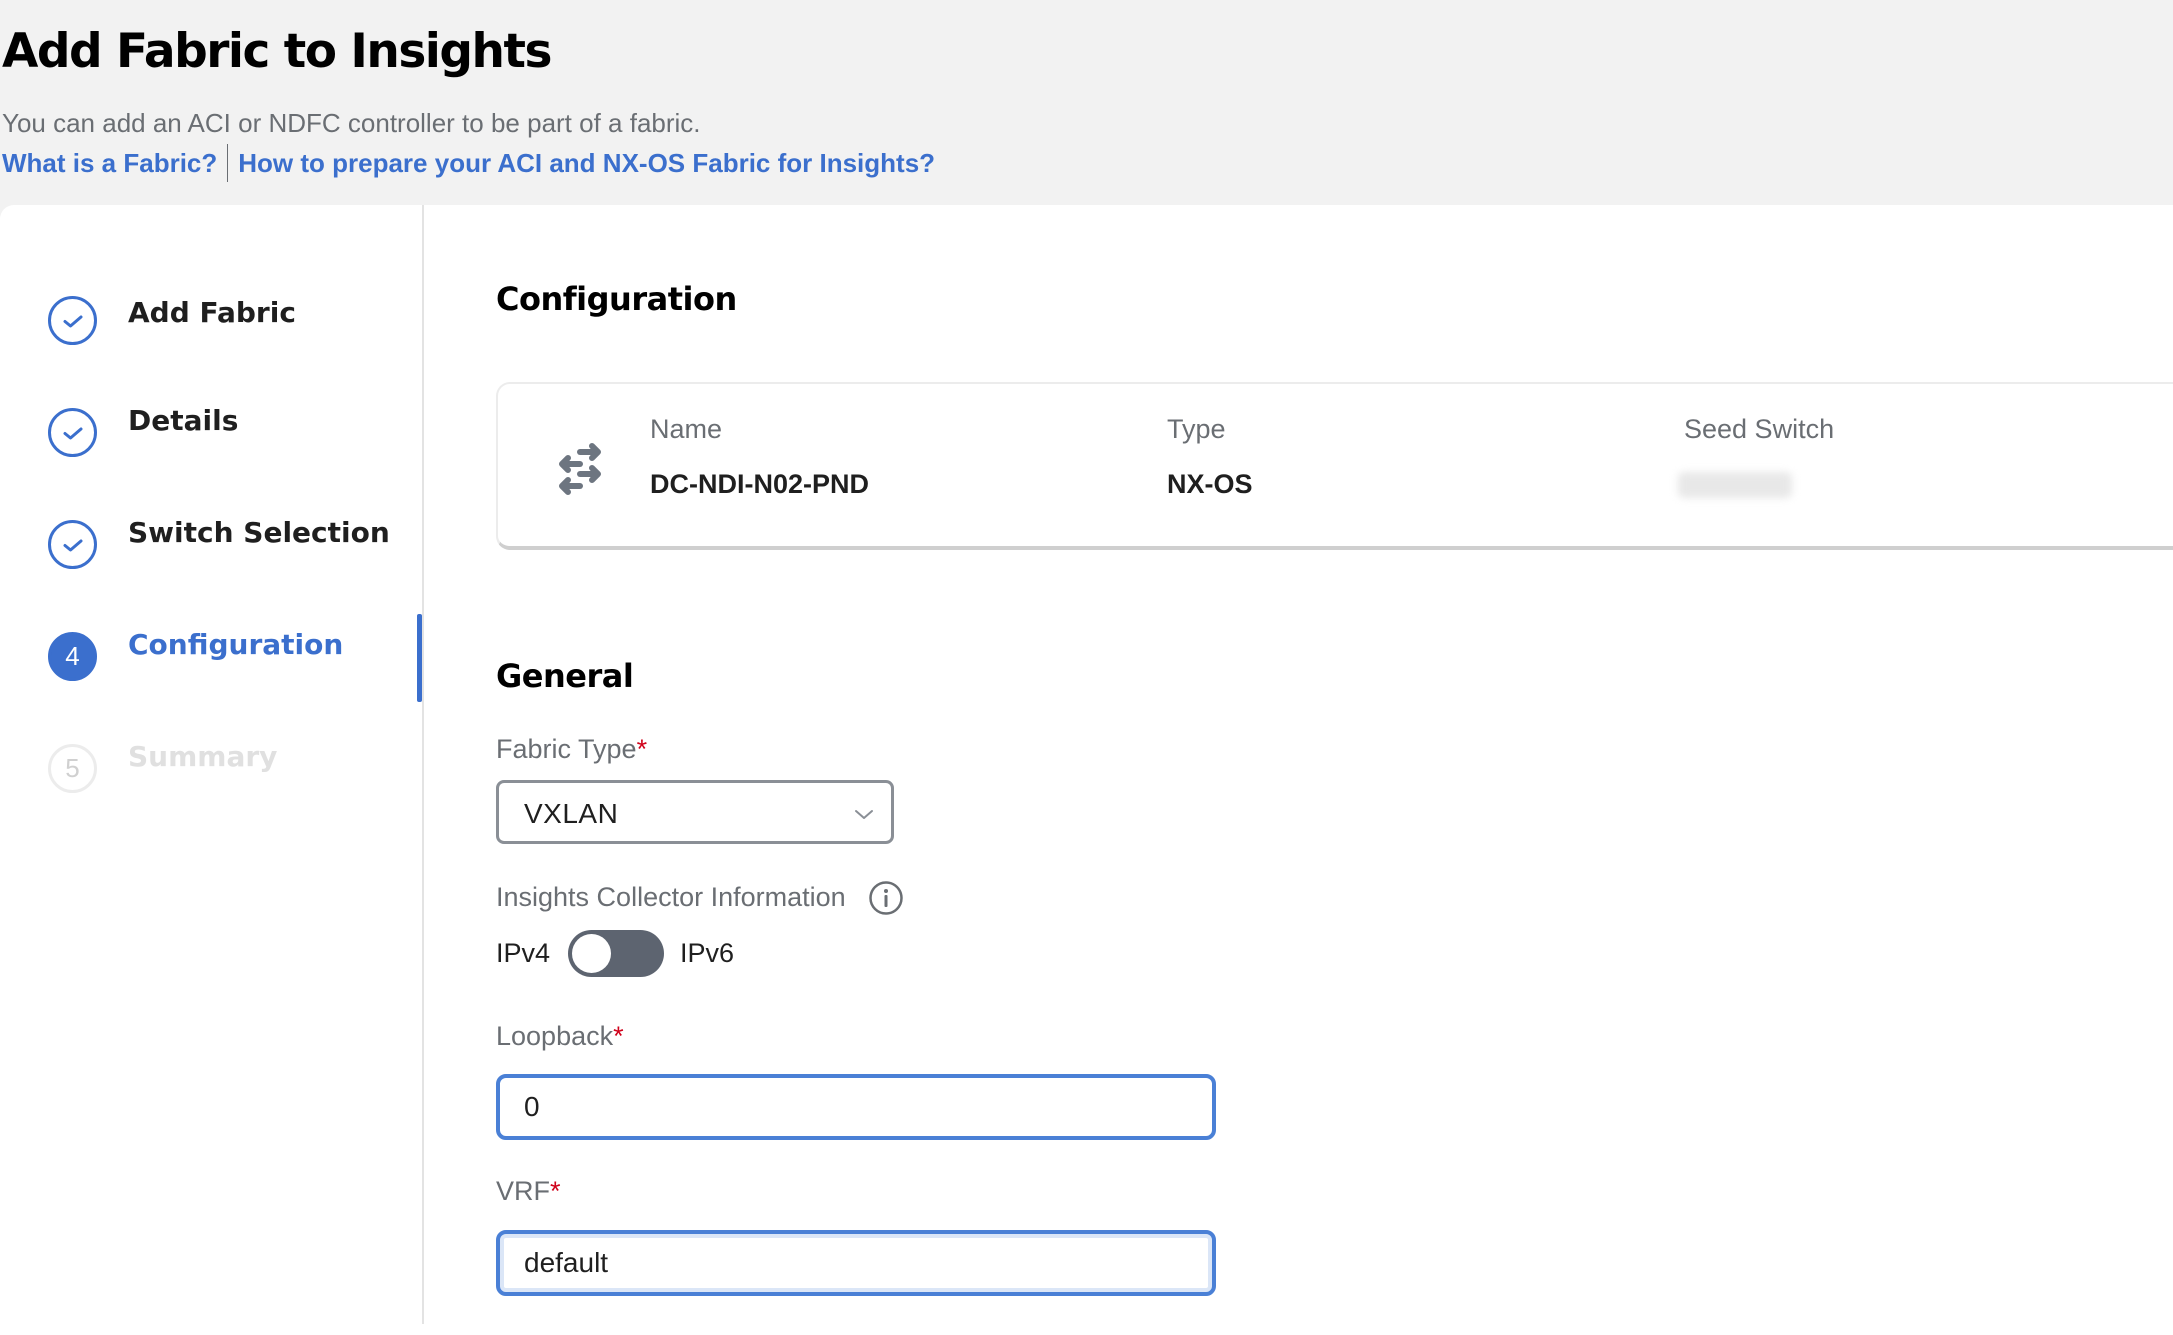 The image size is (2173, 1335). What do you see at coordinates (72, 768) in the screenshot?
I see `step-number-badge: 5` at bounding box center [72, 768].